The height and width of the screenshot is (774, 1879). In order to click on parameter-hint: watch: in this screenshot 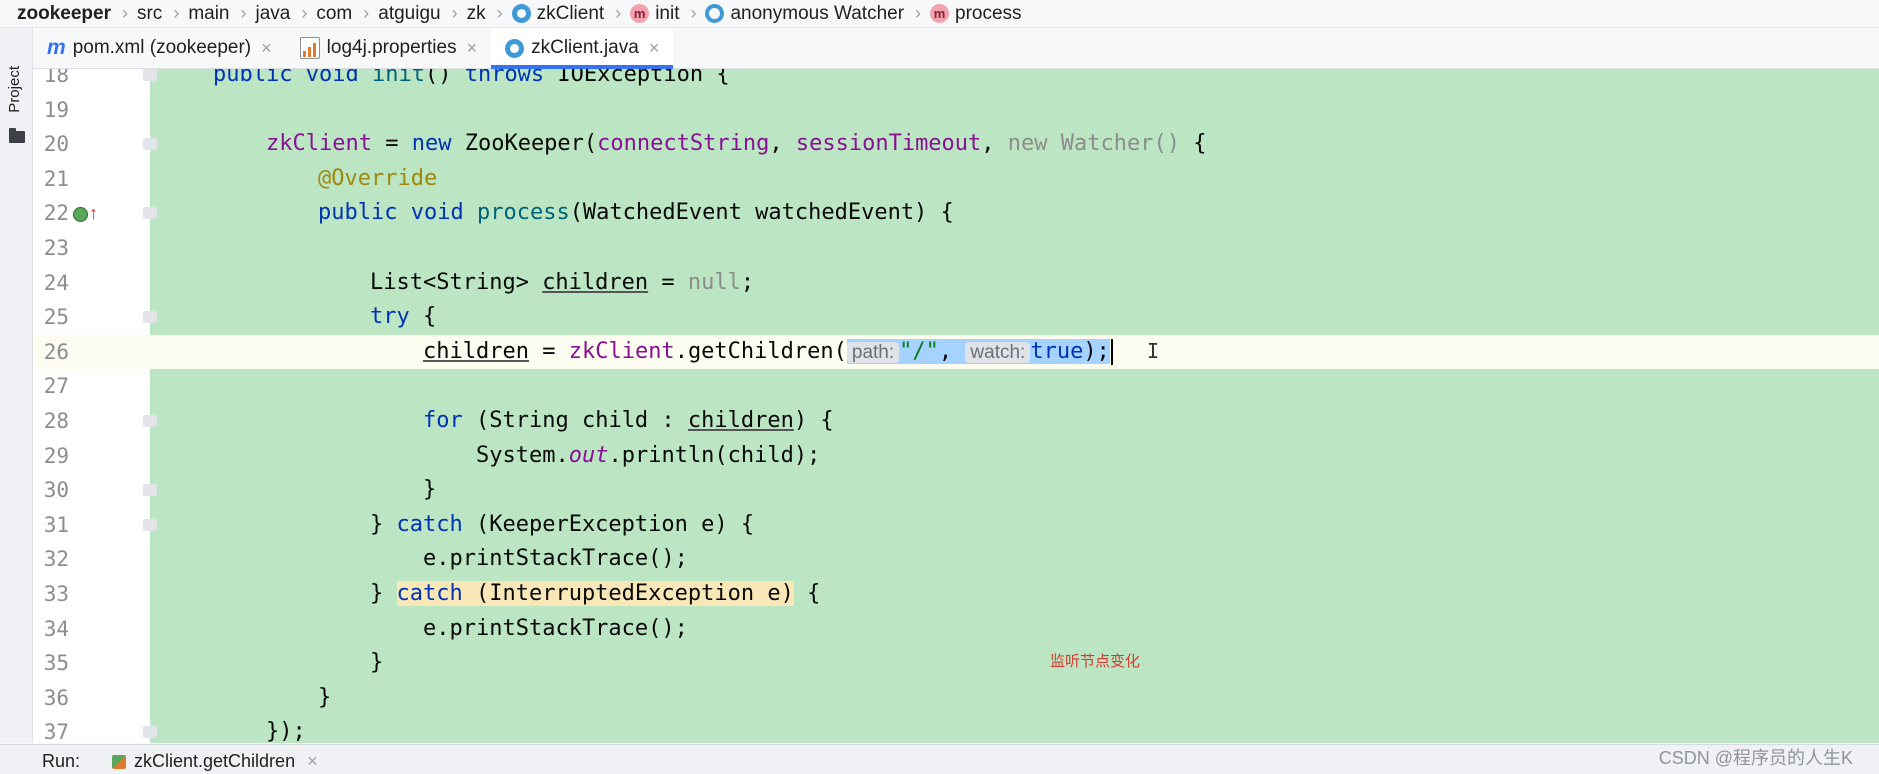, I will do `click(998, 352)`.